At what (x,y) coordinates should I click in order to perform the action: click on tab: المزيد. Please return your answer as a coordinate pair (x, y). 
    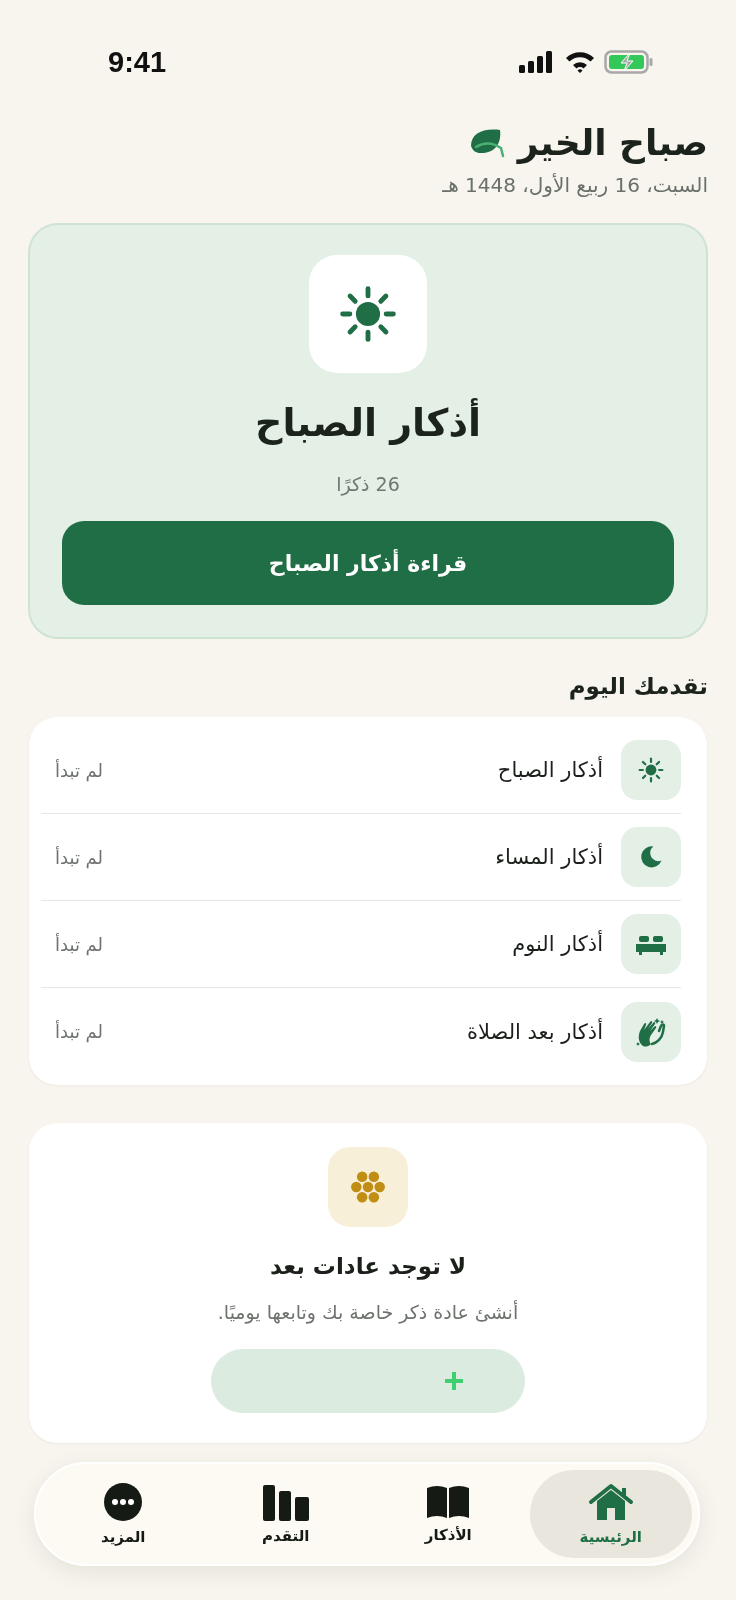
    Looking at the image, I should click on (123, 1514).